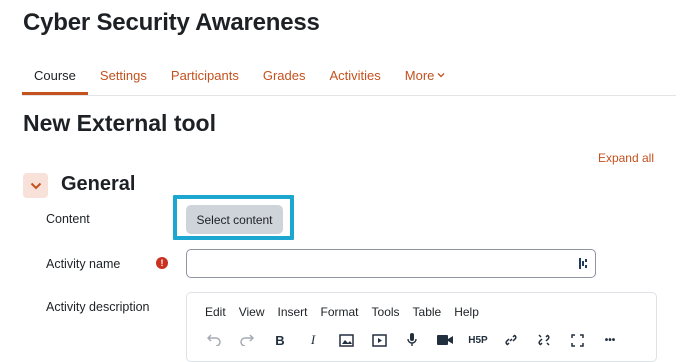  What do you see at coordinates (511, 340) in the screenshot?
I see `link-icon` at bounding box center [511, 340].